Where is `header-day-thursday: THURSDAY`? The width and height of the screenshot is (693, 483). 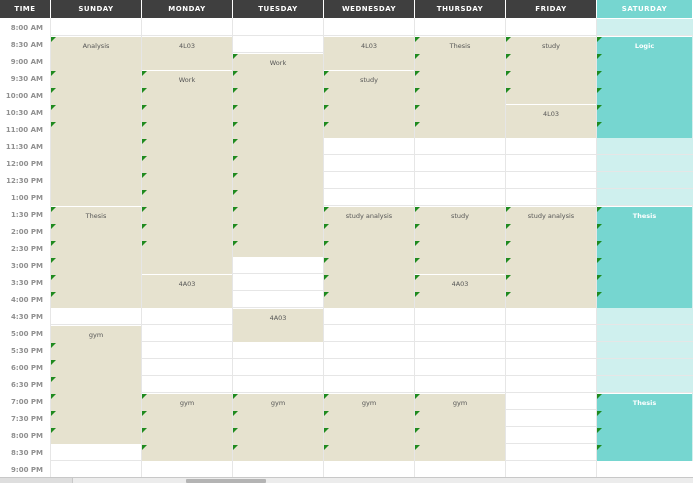
header-day-thursday: THURSDAY is located at coordinates (460, 9).